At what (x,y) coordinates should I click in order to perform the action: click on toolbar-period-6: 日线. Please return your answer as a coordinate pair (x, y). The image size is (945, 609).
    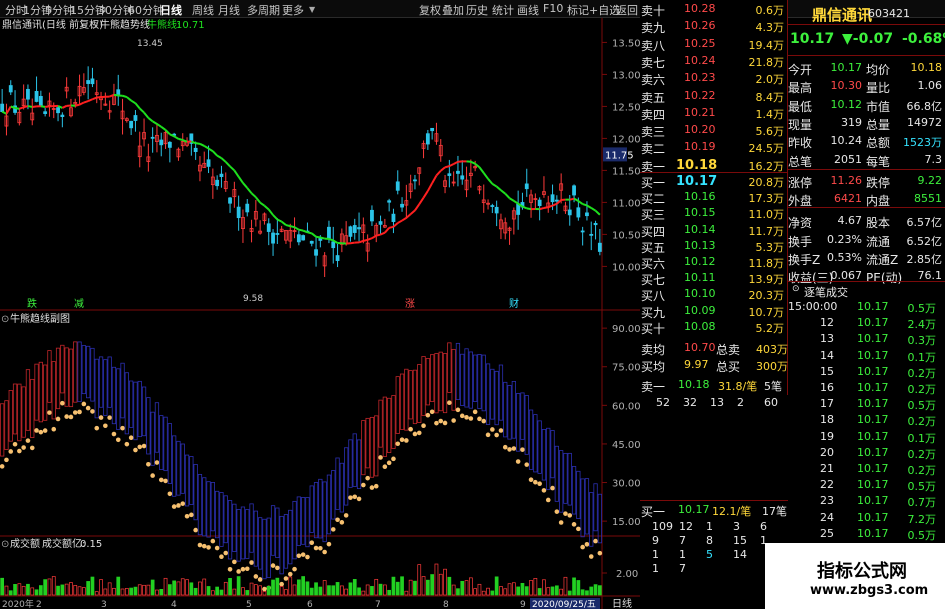
    Looking at the image, I should click on (171, 10).